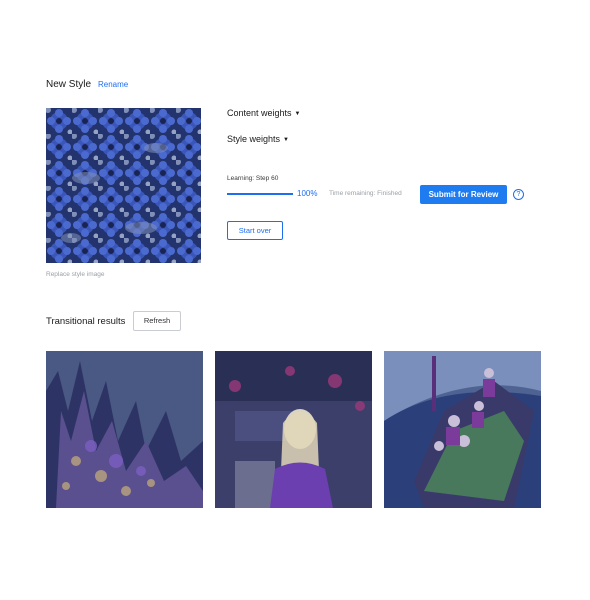  I want to click on rename-link: Rename, so click(113, 84).